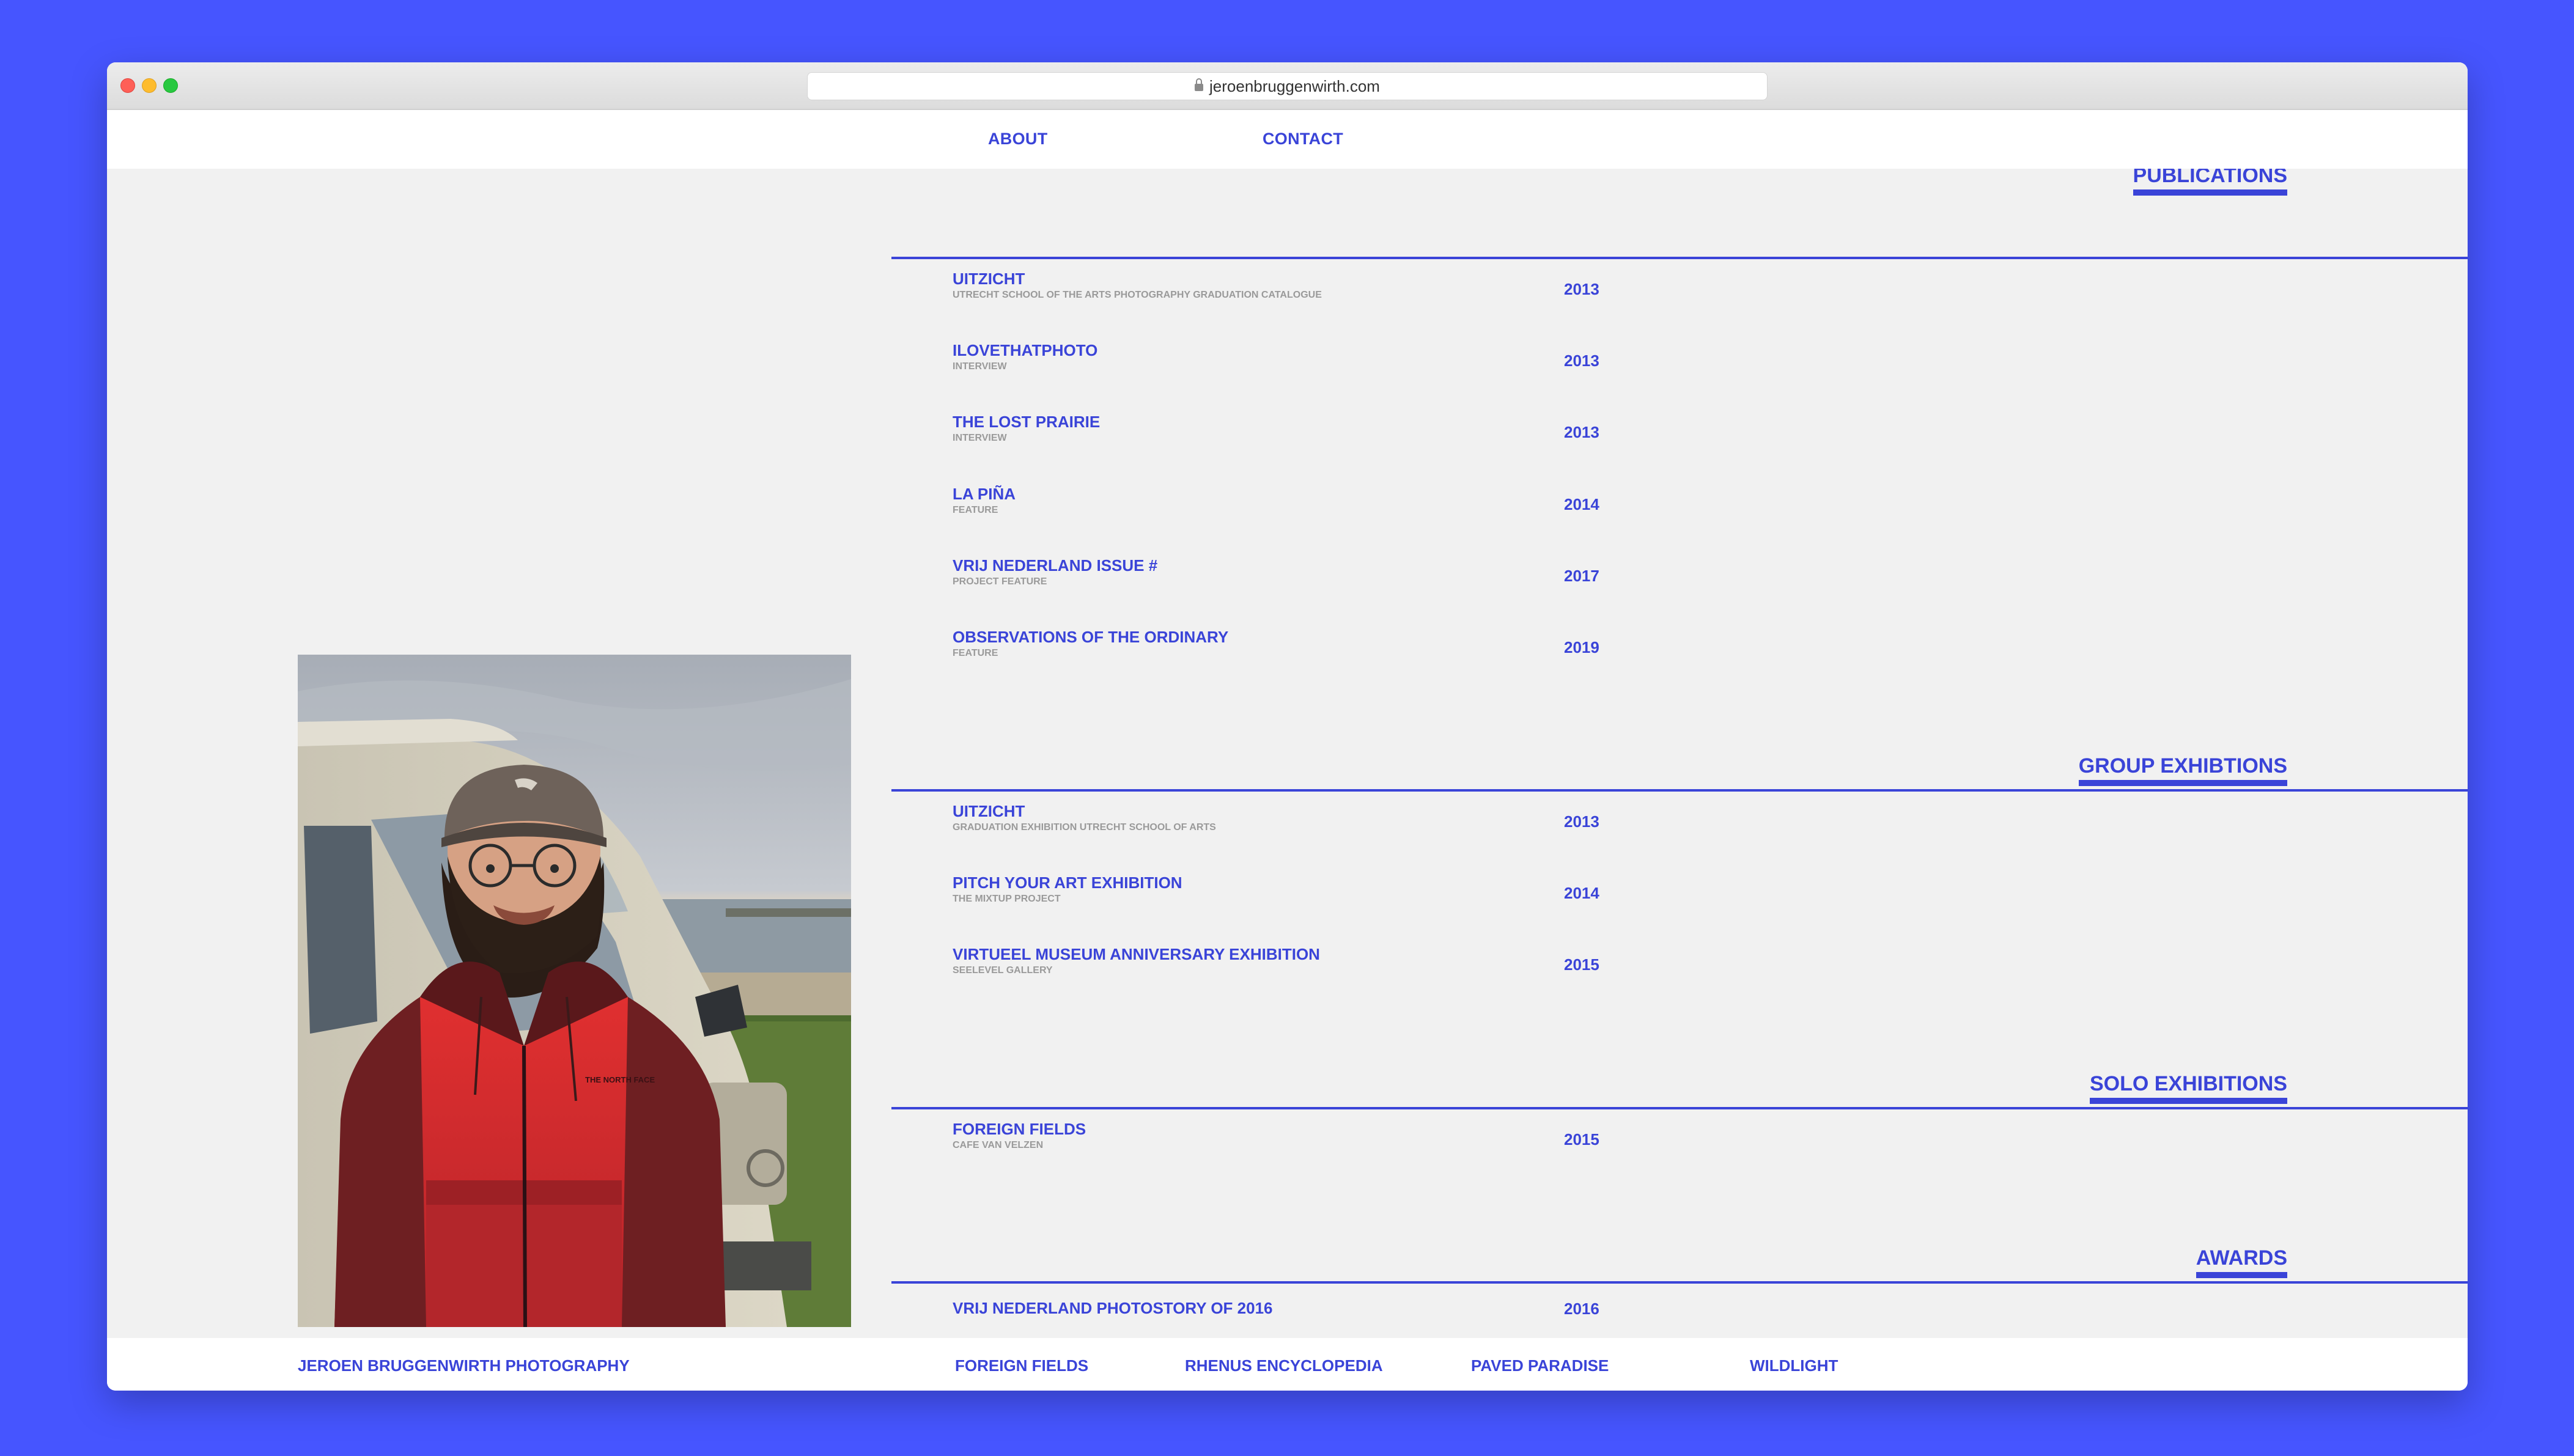 This screenshot has height=1456, width=2574. What do you see at coordinates (1335, 637) in the screenshot?
I see `publication-title: OBSERVATIONS OF THE ORDINARY` at bounding box center [1335, 637].